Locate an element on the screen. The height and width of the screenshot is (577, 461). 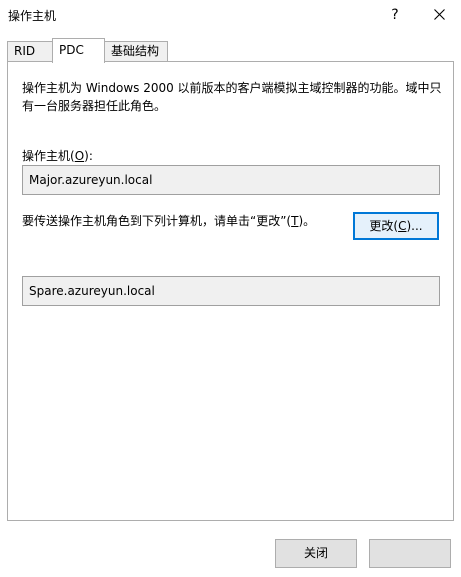
transfer-instruction-text: 要传送操作主机角色到下列计算机，请单击“更改”( is located at coordinates (157, 221).